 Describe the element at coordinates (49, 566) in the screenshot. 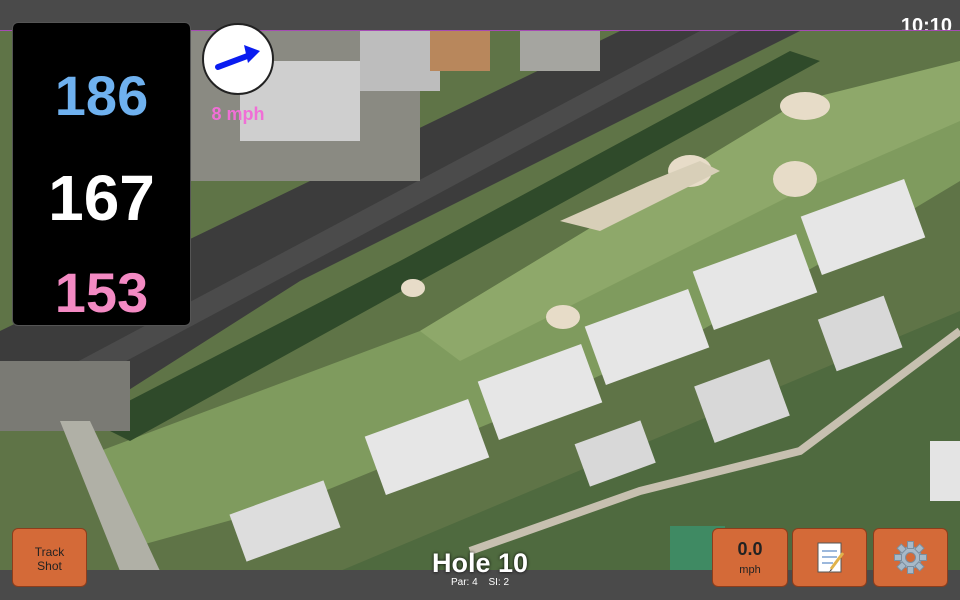

I see `track-shot-label-line2: Shot` at that location.